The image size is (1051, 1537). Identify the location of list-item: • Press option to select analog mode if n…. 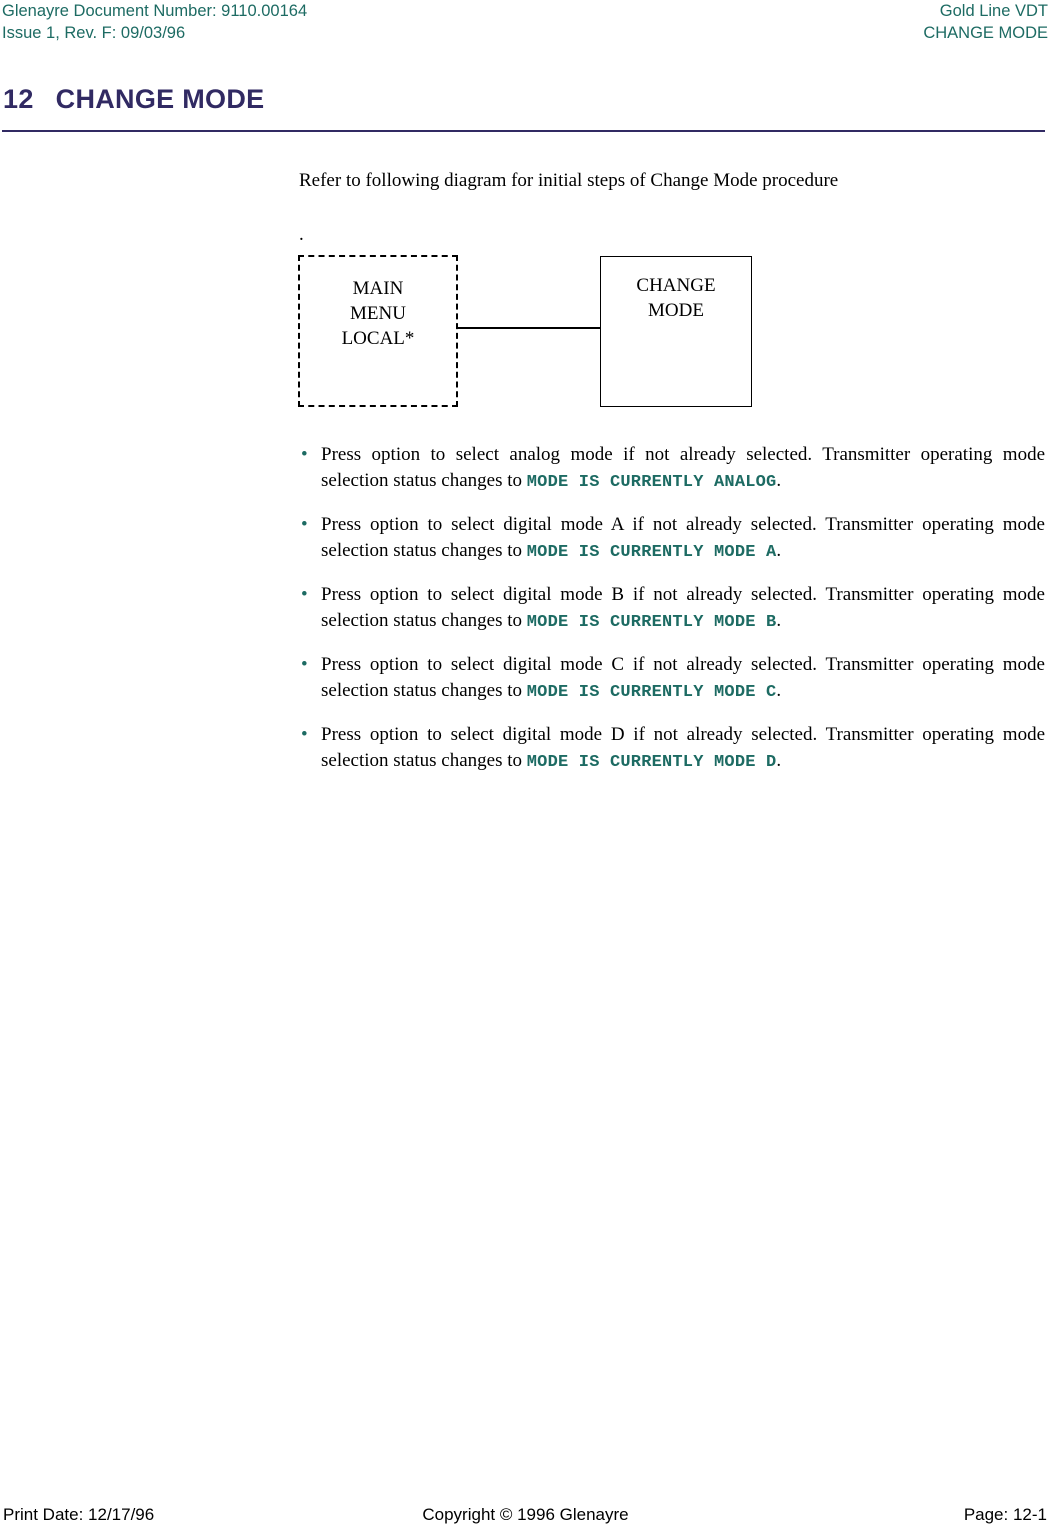
(672, 469).